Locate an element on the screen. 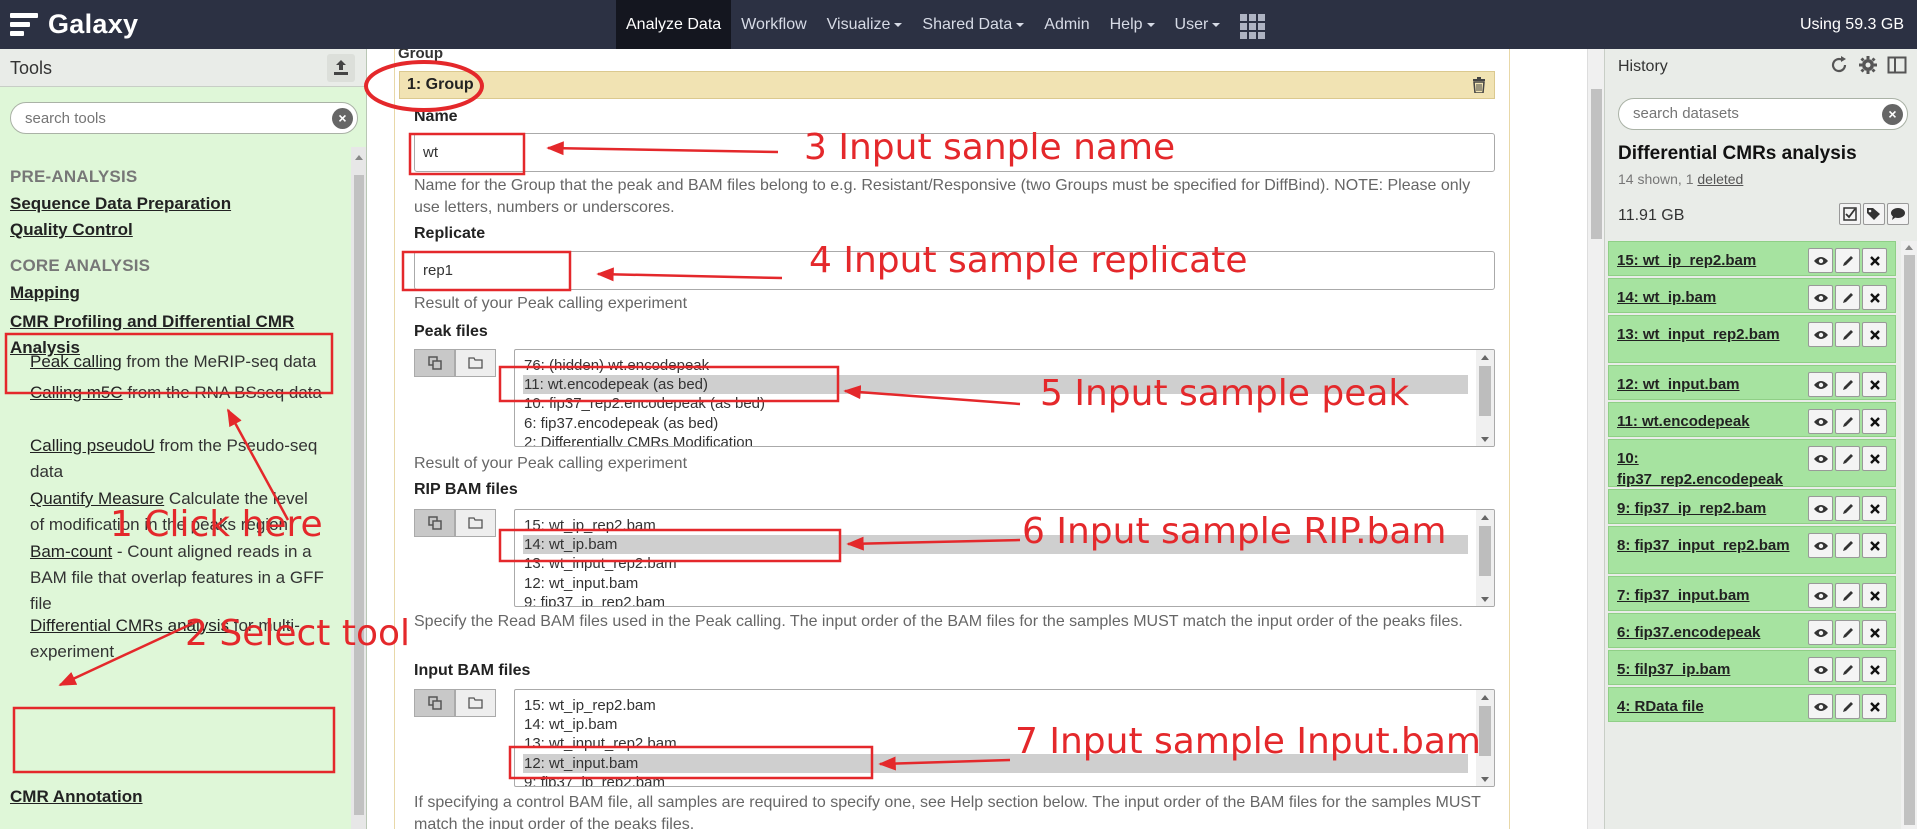 The height and width of the screenshot is (829, 1917). history-name: Differential CMRs analysis is located at coordinates (1737, 154).